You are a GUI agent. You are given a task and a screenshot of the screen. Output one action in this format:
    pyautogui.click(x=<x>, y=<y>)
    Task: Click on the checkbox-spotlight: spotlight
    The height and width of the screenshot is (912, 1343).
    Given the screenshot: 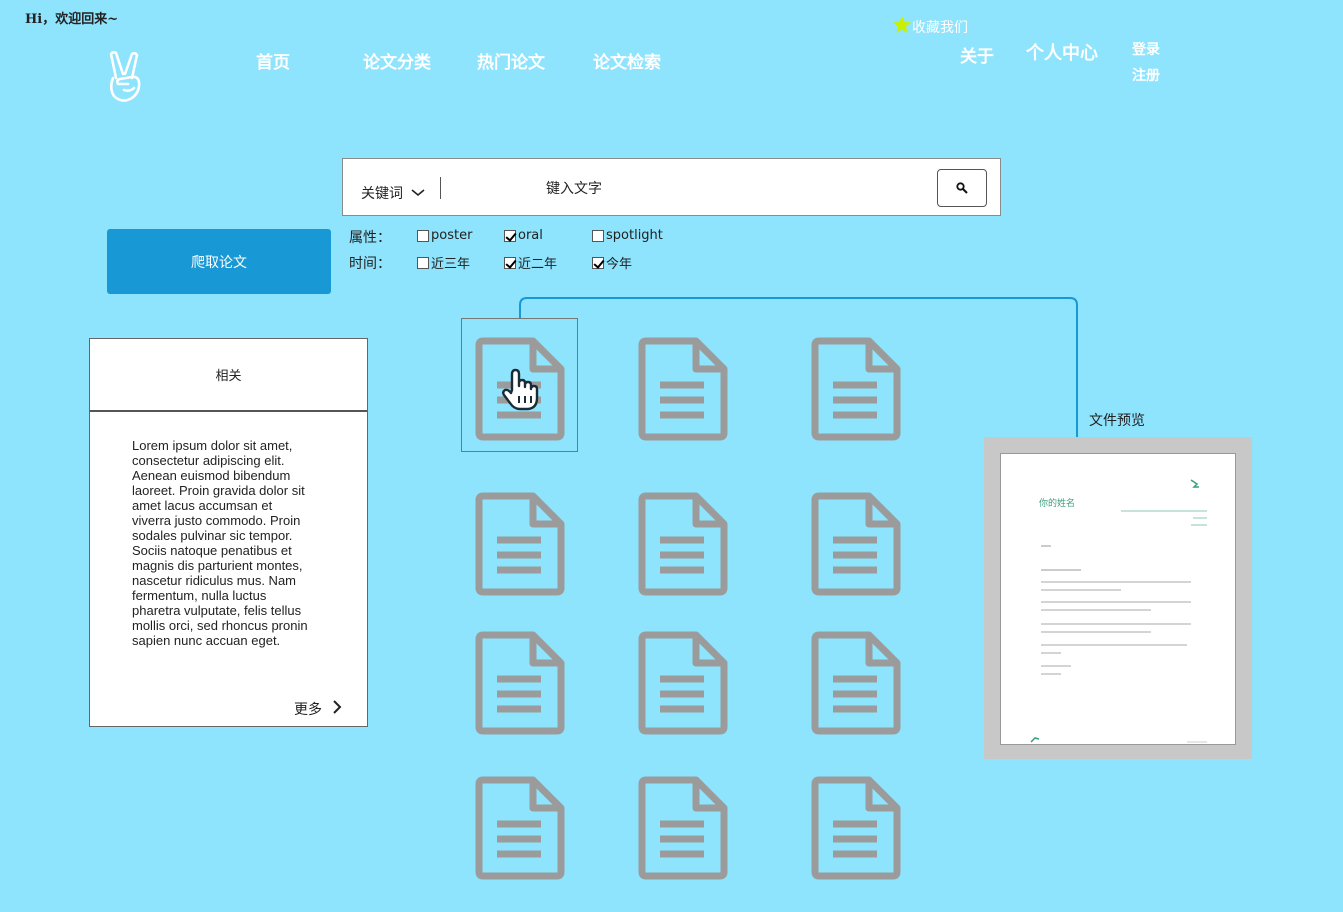 What is the action you would take?
    pyautogui.click(x=627, y=235)
    